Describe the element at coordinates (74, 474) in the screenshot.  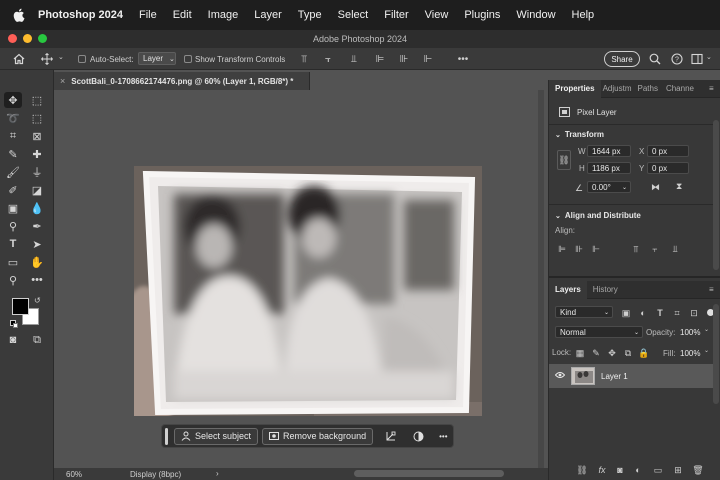
I see `zoom-level: 60%` at that location.